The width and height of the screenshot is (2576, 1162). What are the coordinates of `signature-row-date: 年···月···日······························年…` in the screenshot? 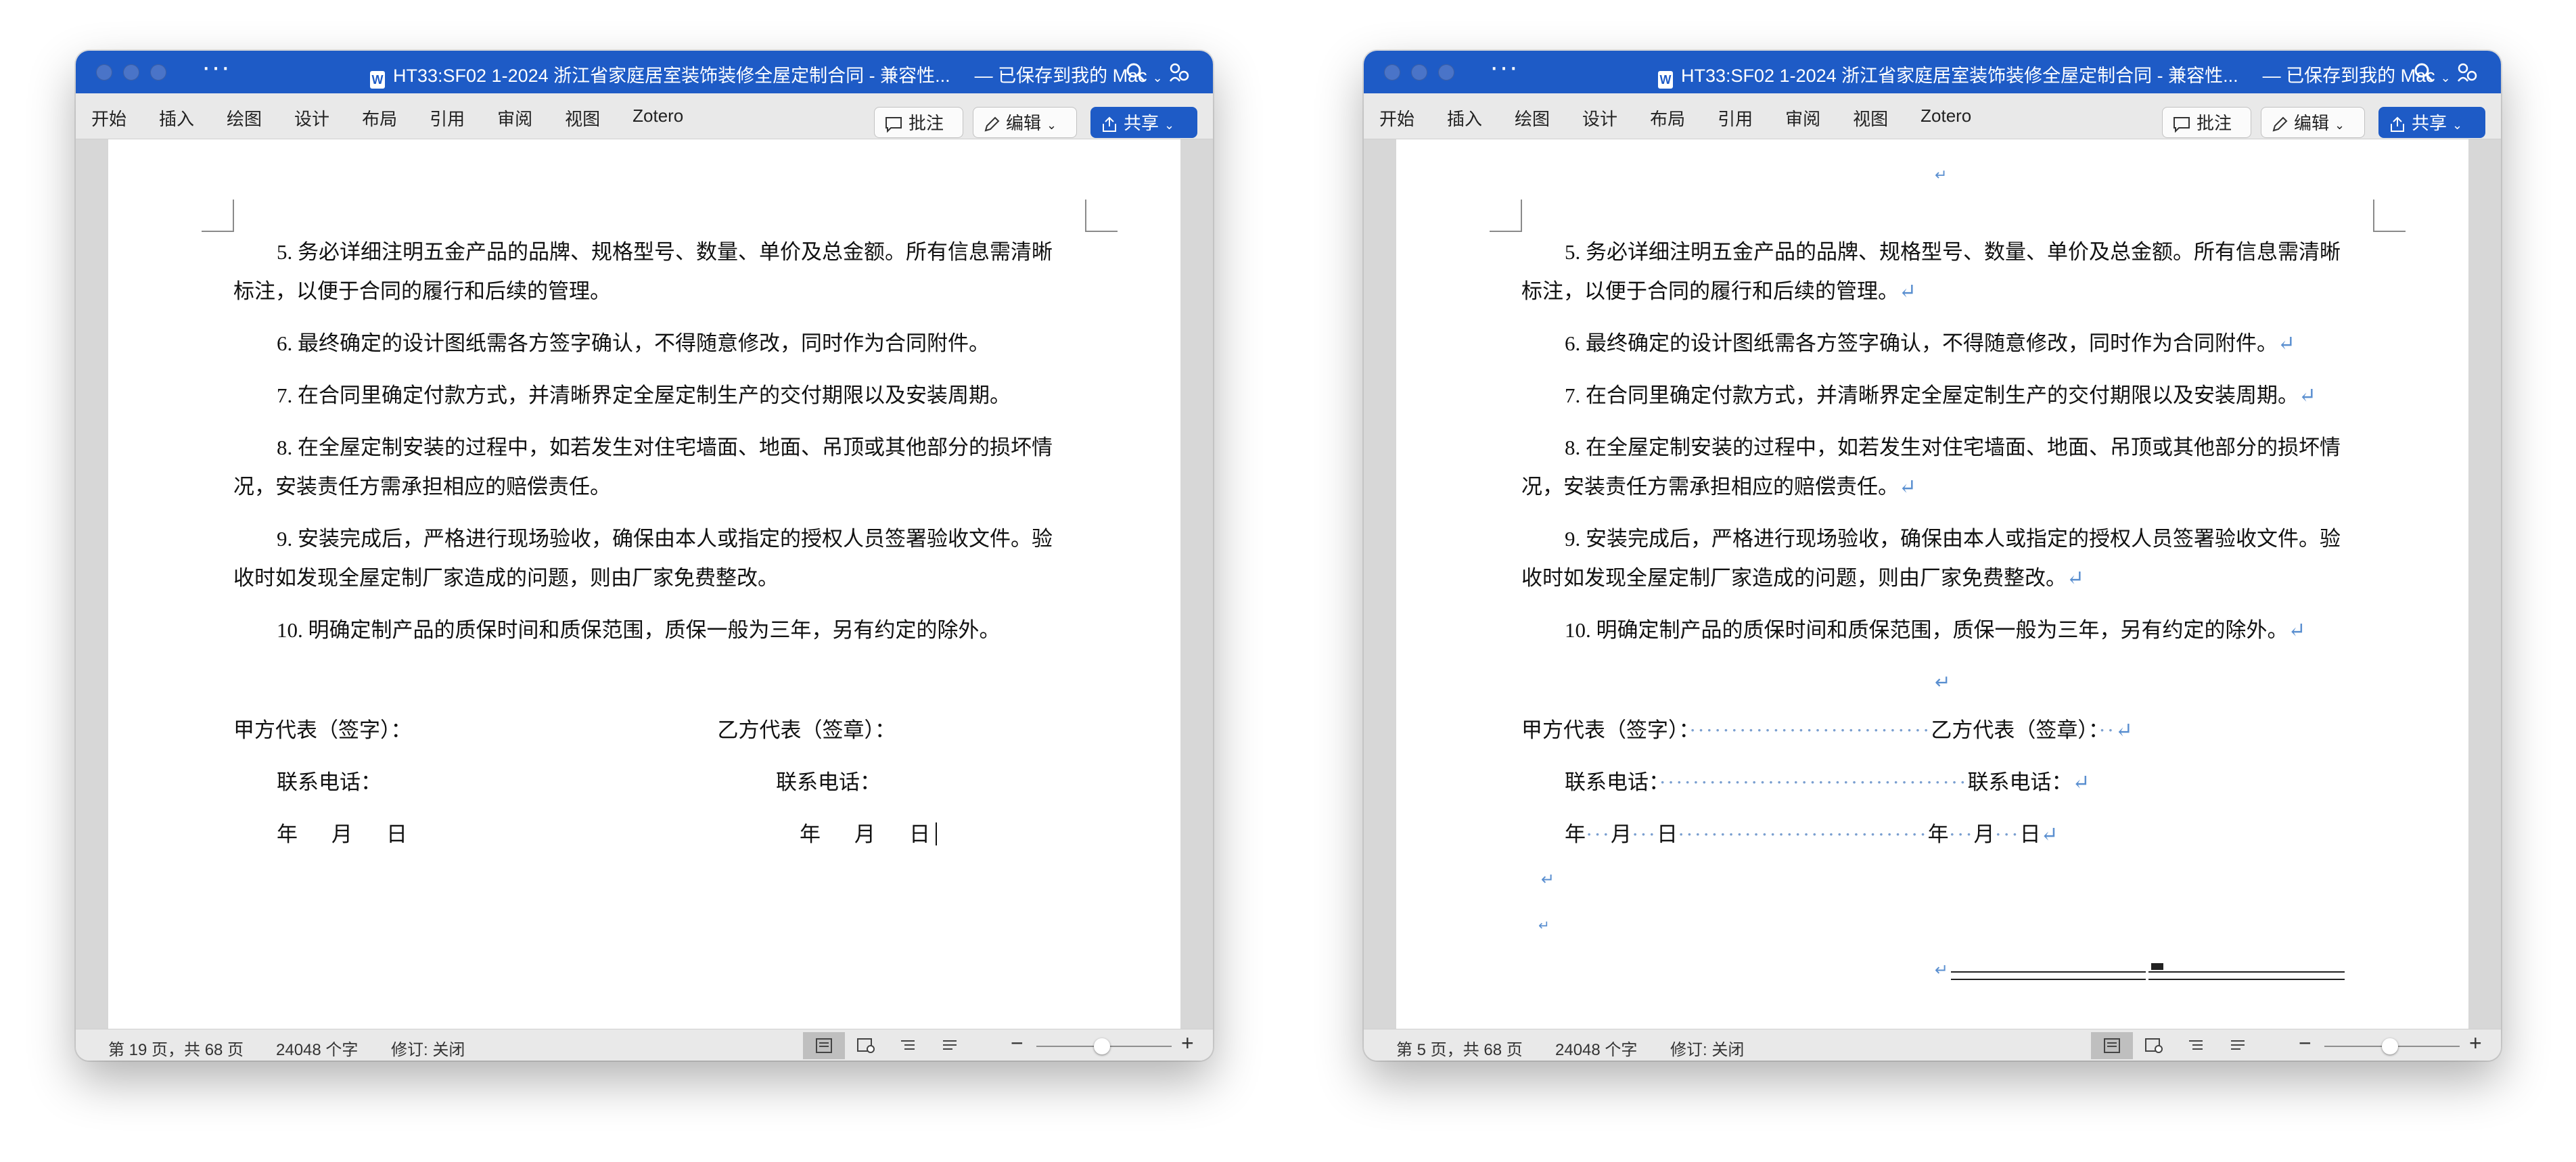 It's located at (1811, 832).